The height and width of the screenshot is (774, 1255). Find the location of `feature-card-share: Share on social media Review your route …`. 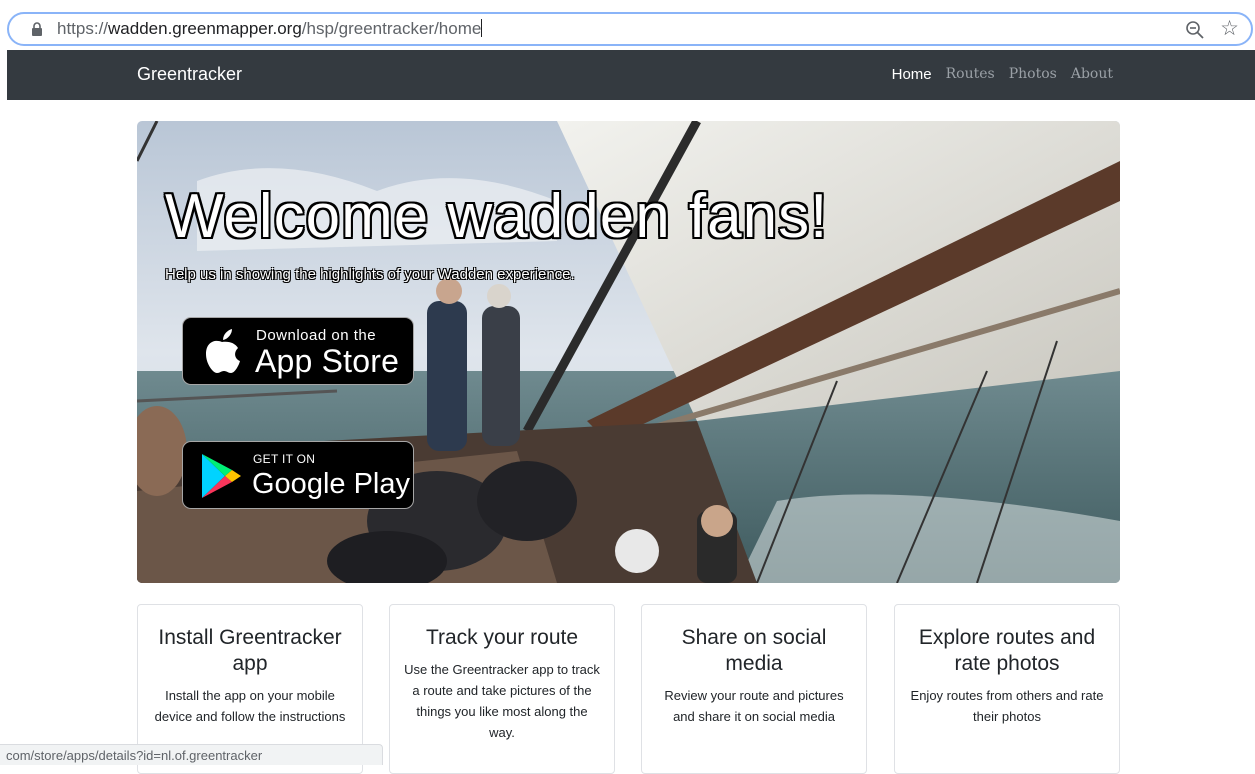

feature-card-share: Share on social media Review your route … is located at coordinates (754, 689).